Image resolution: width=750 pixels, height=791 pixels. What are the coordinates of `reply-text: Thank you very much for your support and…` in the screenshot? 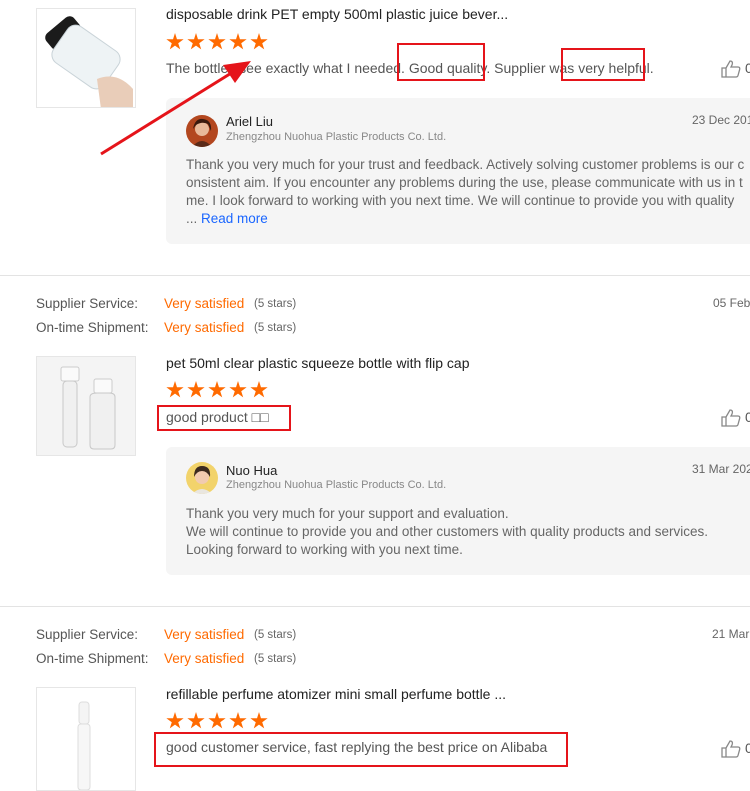 It's located at (466, 532).